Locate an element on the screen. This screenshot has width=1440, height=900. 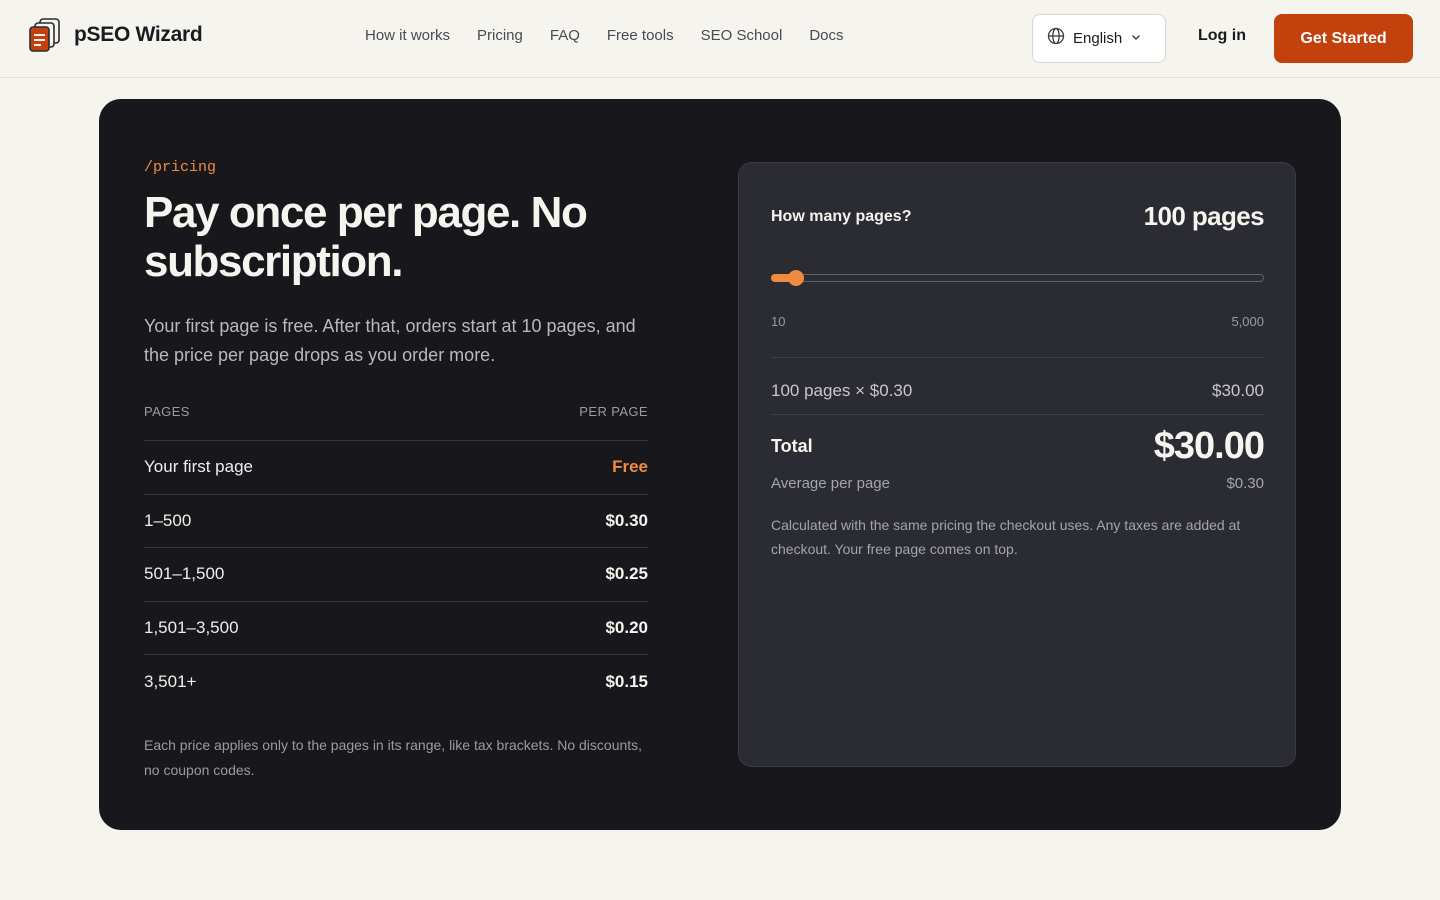
line-item: 100 pages × $0.30 $30.00 is located at coordinates (1017, 391).